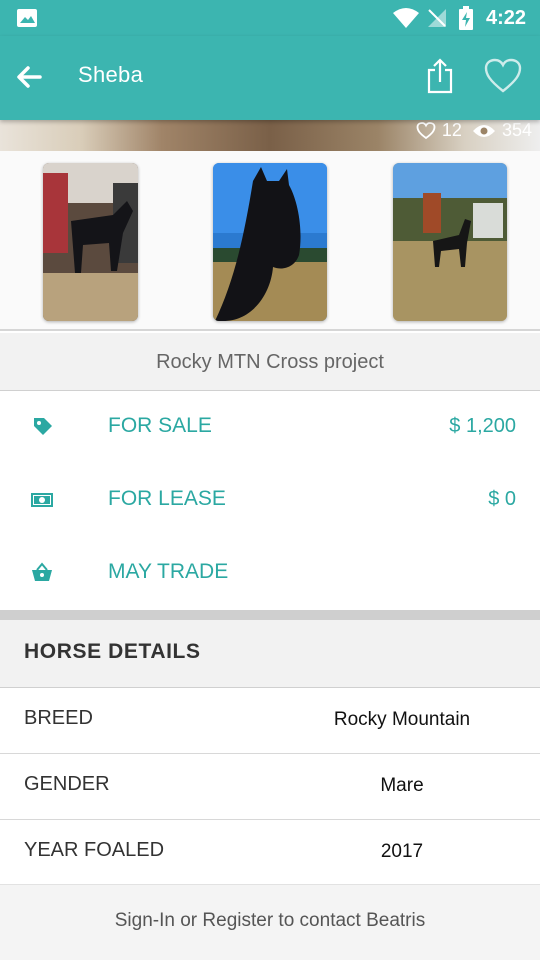 The image size is (540, 960). What do you see at coordinates (58, 718) in the screenshot?
I see `detail-key: BREED` at bounding box center [58, 718].